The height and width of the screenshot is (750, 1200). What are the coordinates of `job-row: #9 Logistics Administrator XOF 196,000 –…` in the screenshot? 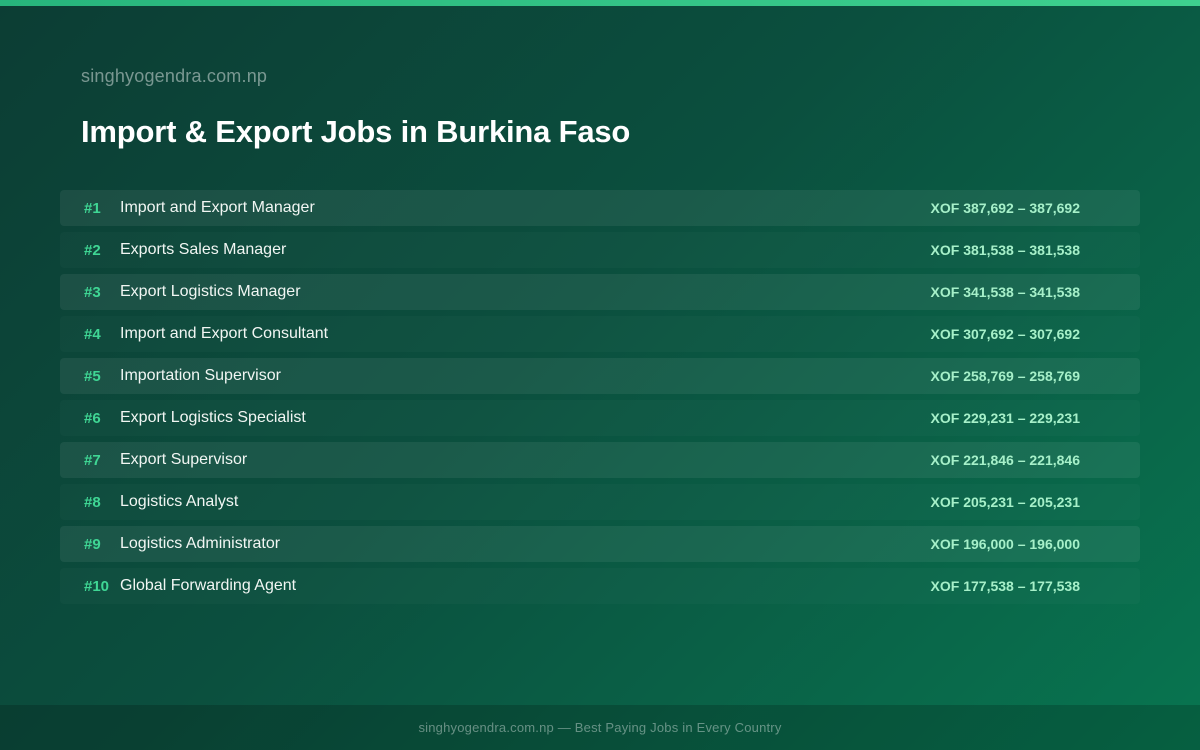 It's located at (600, 544).